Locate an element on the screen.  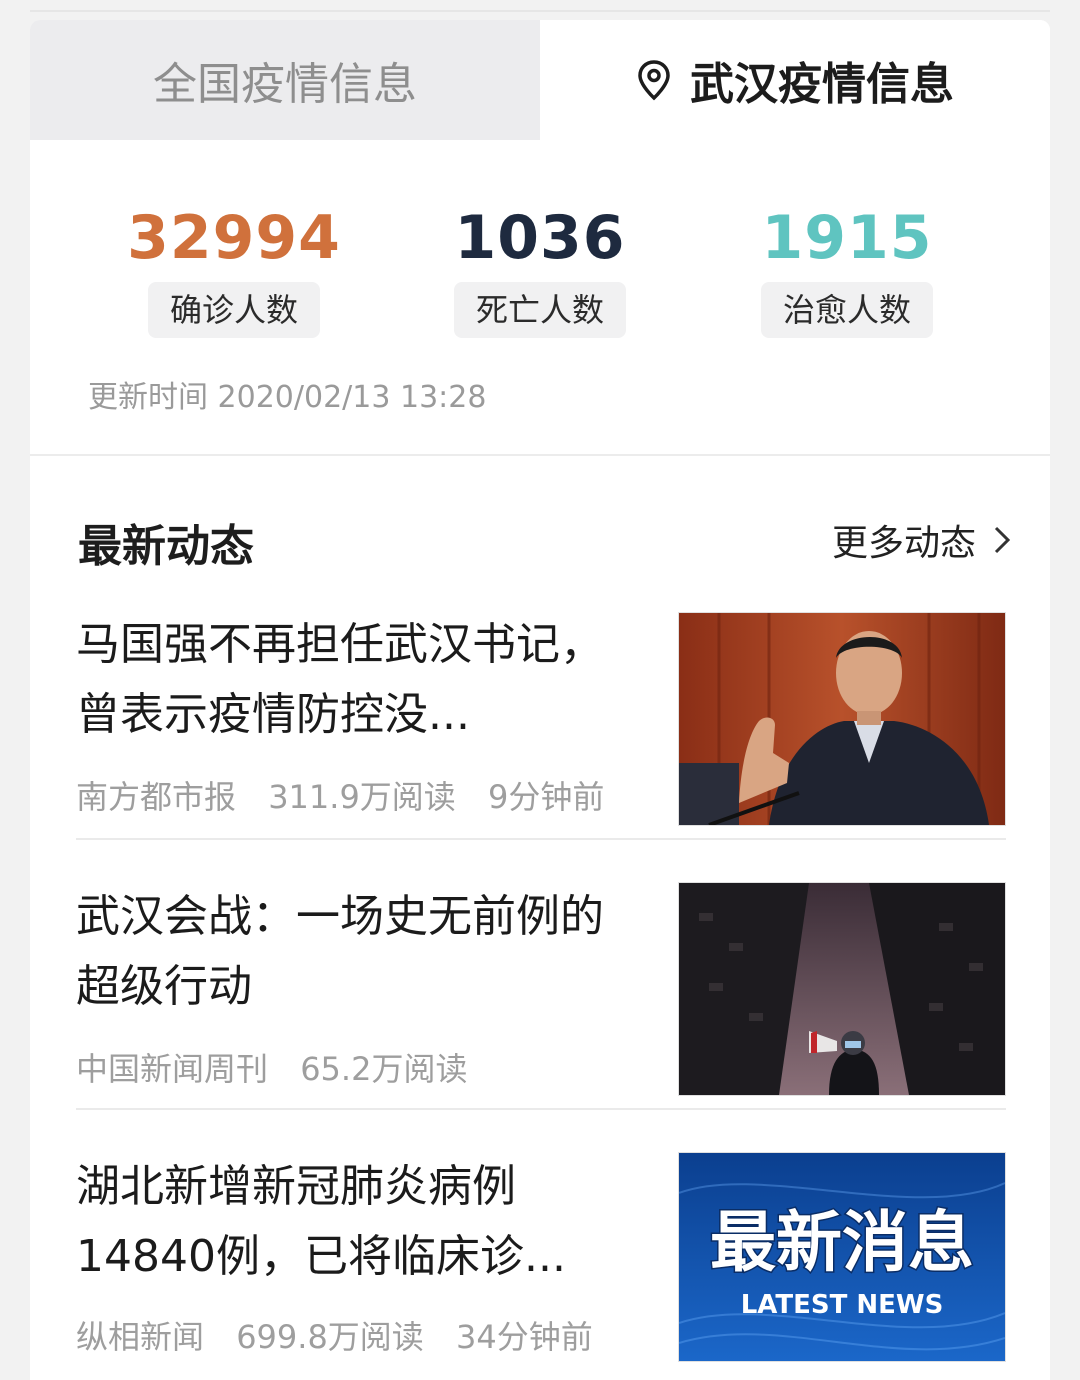
top-divider is located at coordinates (540, 11).